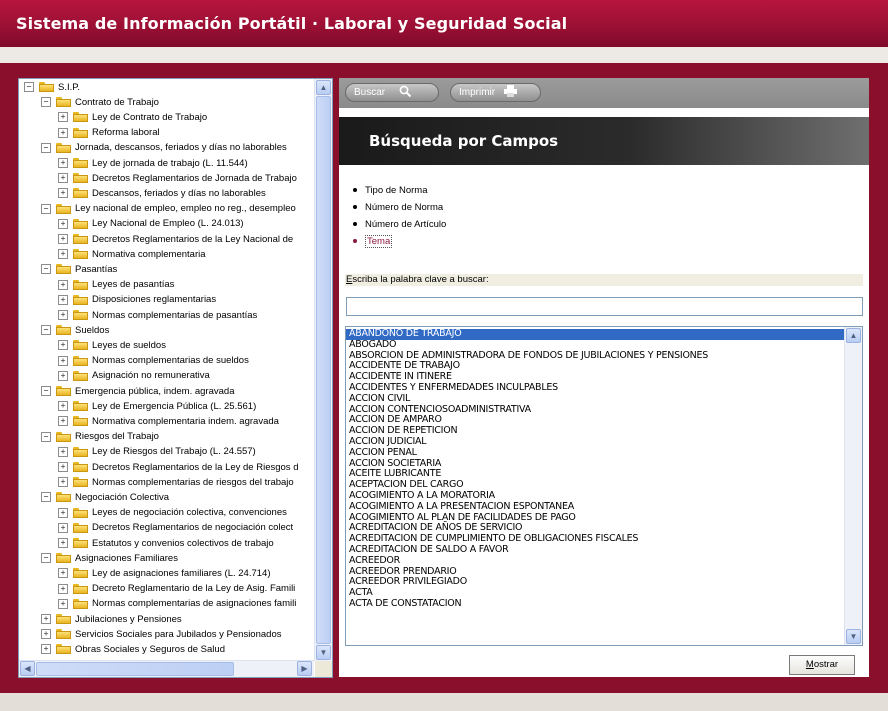 This screenshot has height=711, width=888. What do you see at coordinates (853, 636) in the screenshot?
I see `list-scroll-down-arrow-icon: ▼` at bounding box center [853, 636].